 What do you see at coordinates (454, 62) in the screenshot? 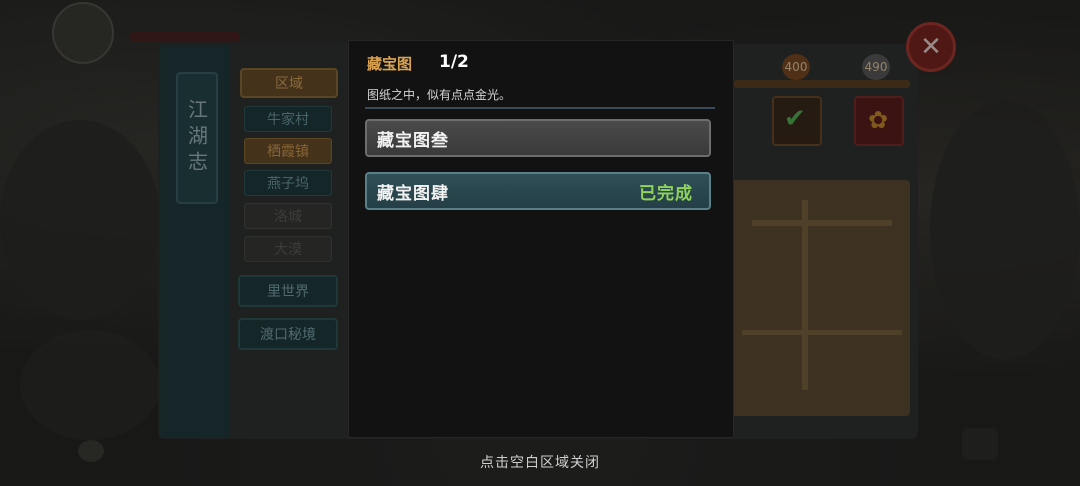
I see `dialog-progress: 1/2` at bounding box center [454, 62].